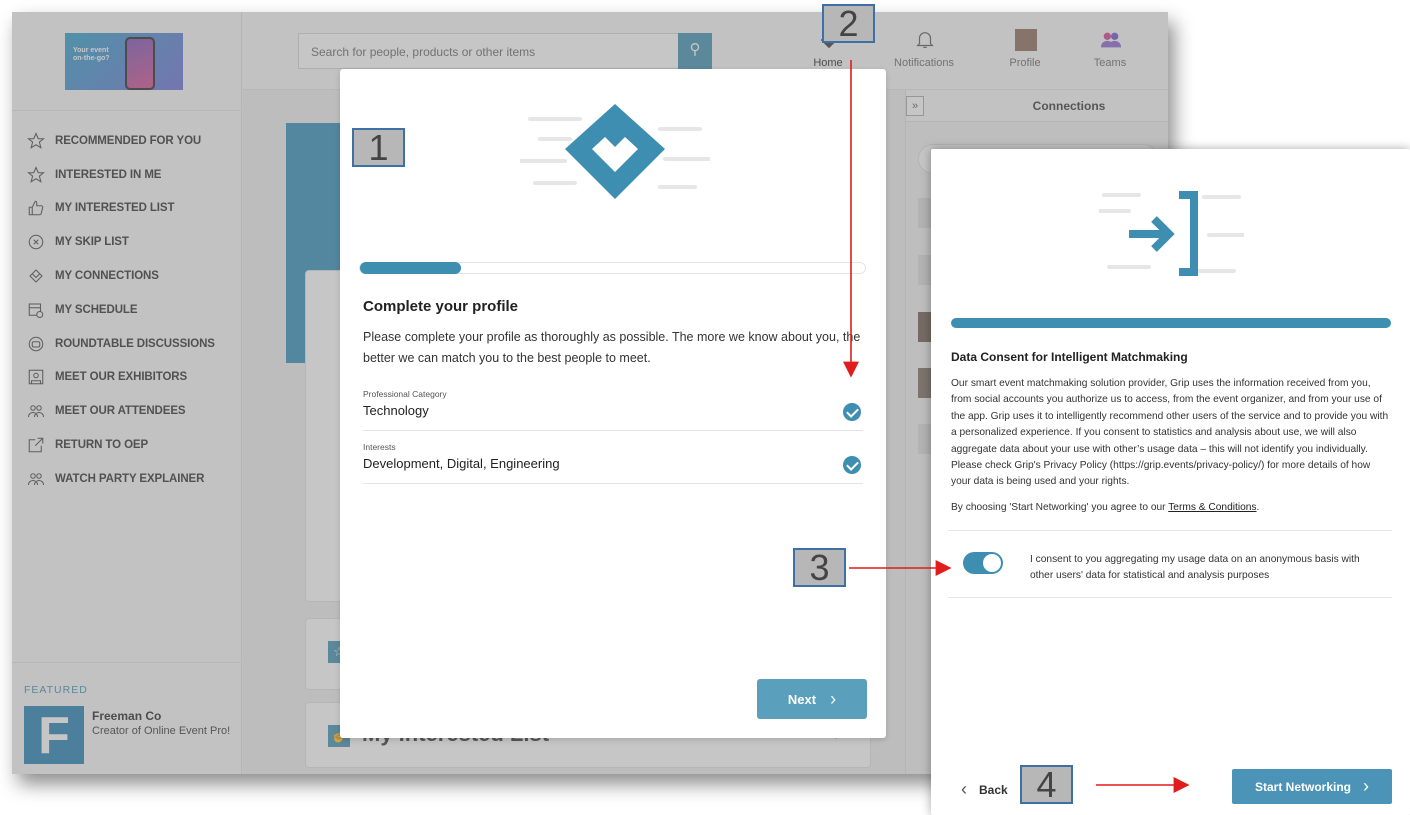 The height and width of the screenshot is (815, 1410). Describe the element at coordinates (1046, 784) in the screenshot. I see `step-marker-4: 4` at that location.